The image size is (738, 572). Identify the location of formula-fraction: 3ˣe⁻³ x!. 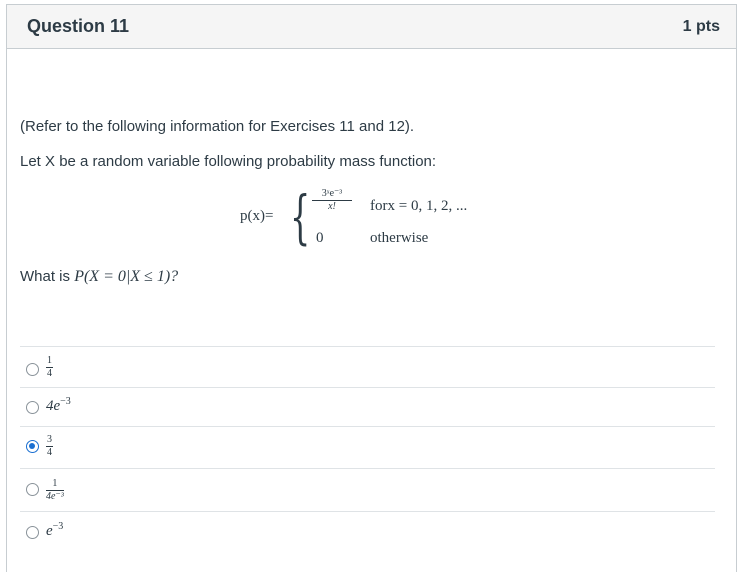
(332, 200).